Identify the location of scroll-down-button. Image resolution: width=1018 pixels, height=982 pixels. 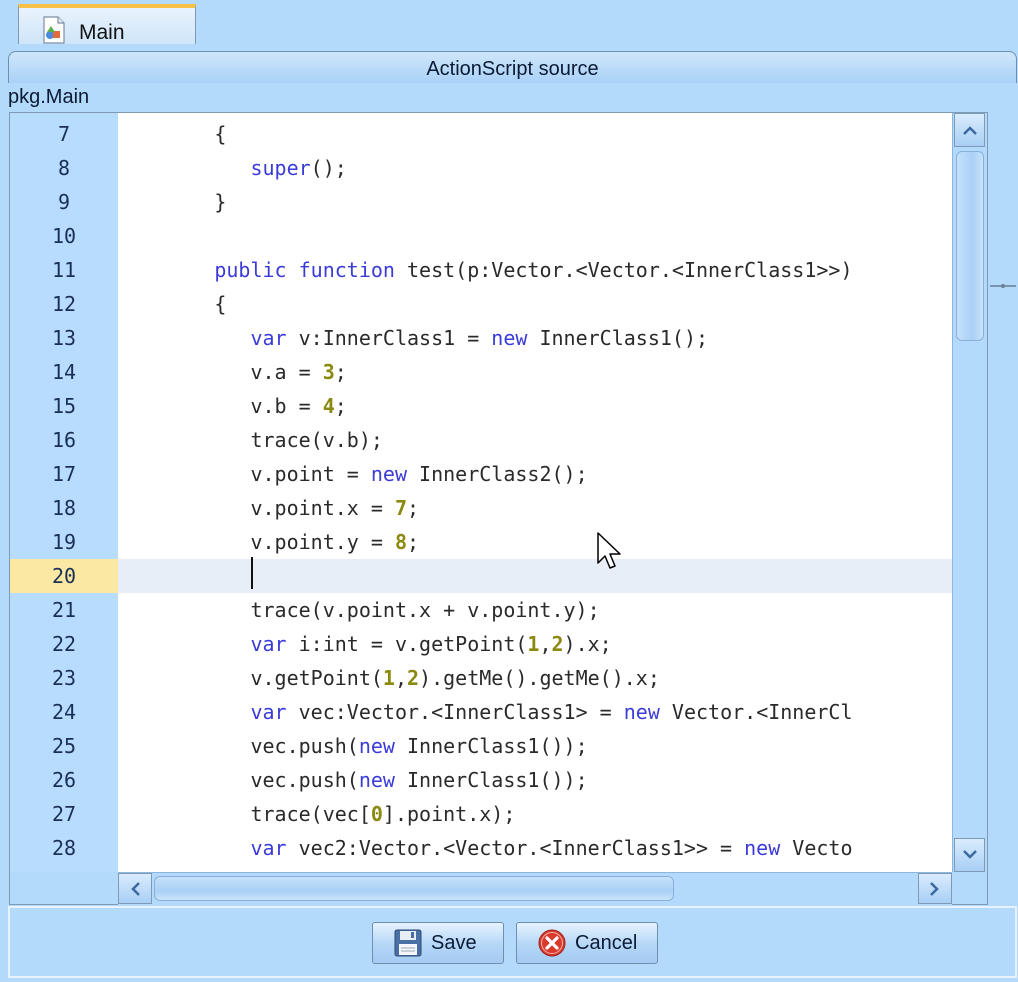
(969, 855).